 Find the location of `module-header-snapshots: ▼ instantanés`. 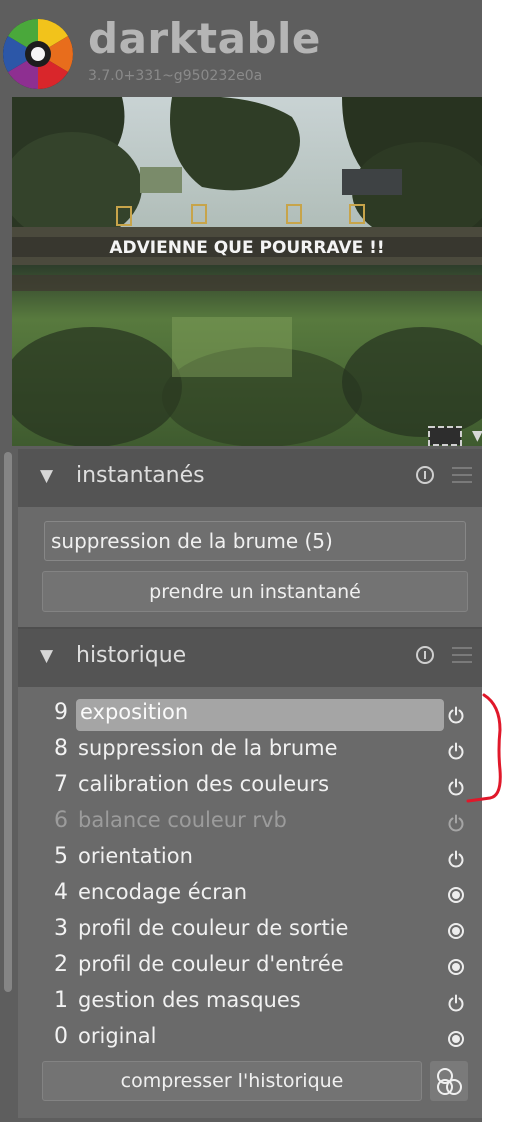

module-header-snapshots: ▼ instantanés is located at coordinates (250, 478).